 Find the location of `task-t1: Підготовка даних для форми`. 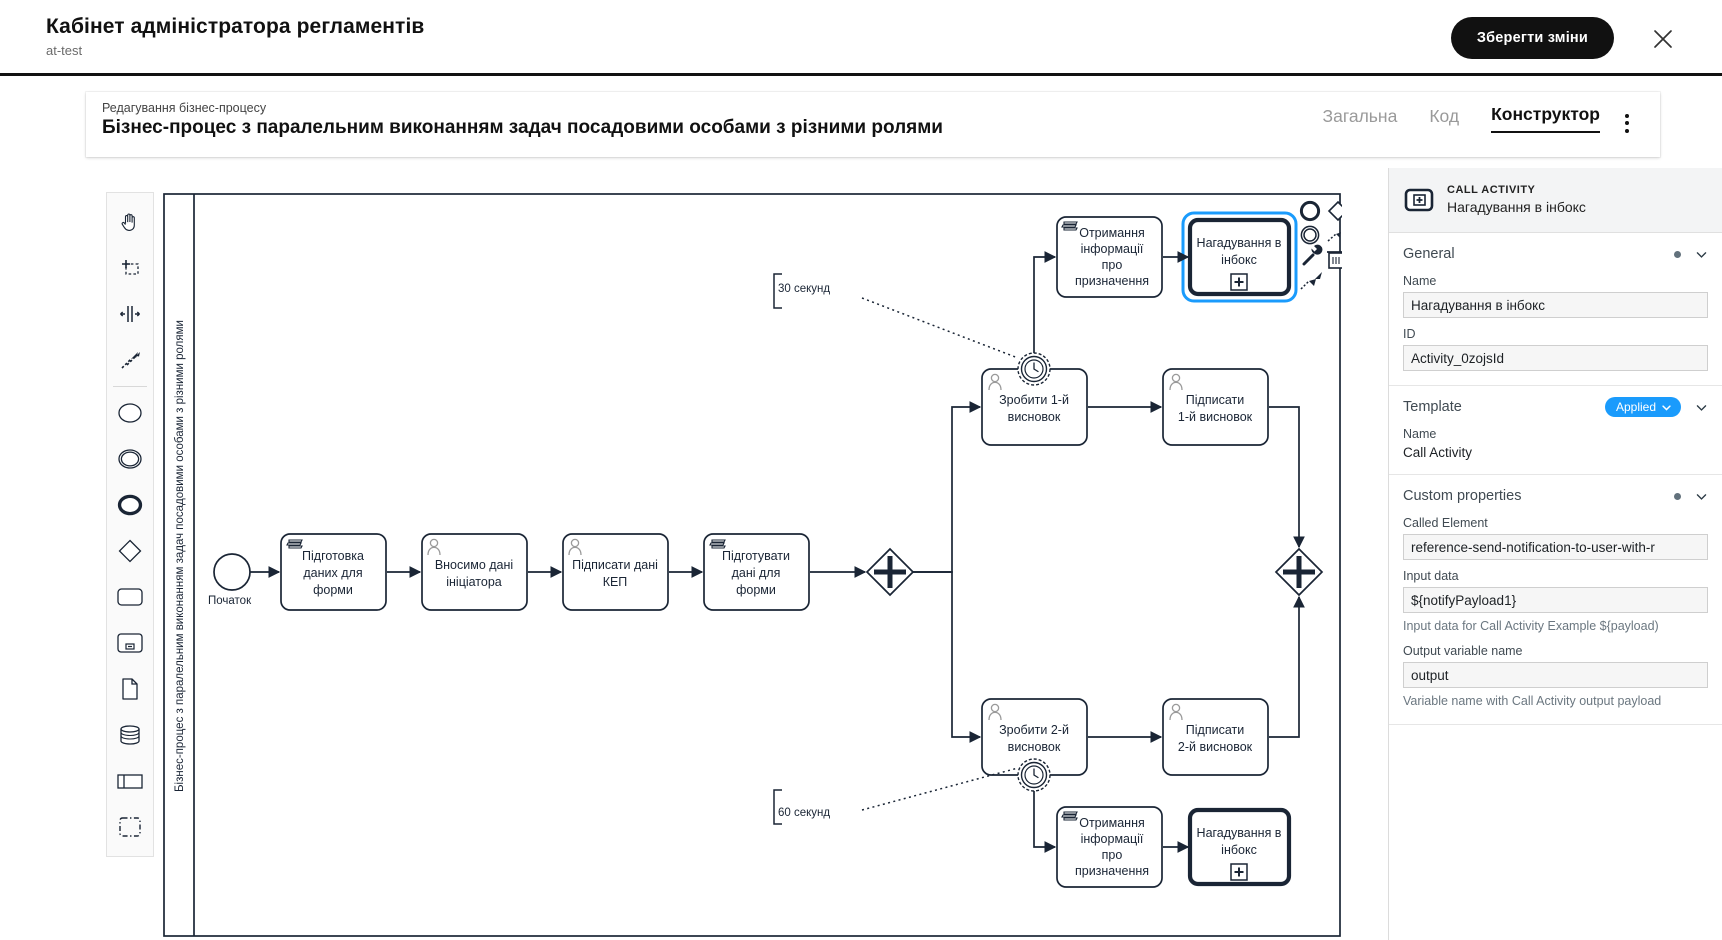

task-t1: Підготовка даних для форми is located at coordinates (333, 572).